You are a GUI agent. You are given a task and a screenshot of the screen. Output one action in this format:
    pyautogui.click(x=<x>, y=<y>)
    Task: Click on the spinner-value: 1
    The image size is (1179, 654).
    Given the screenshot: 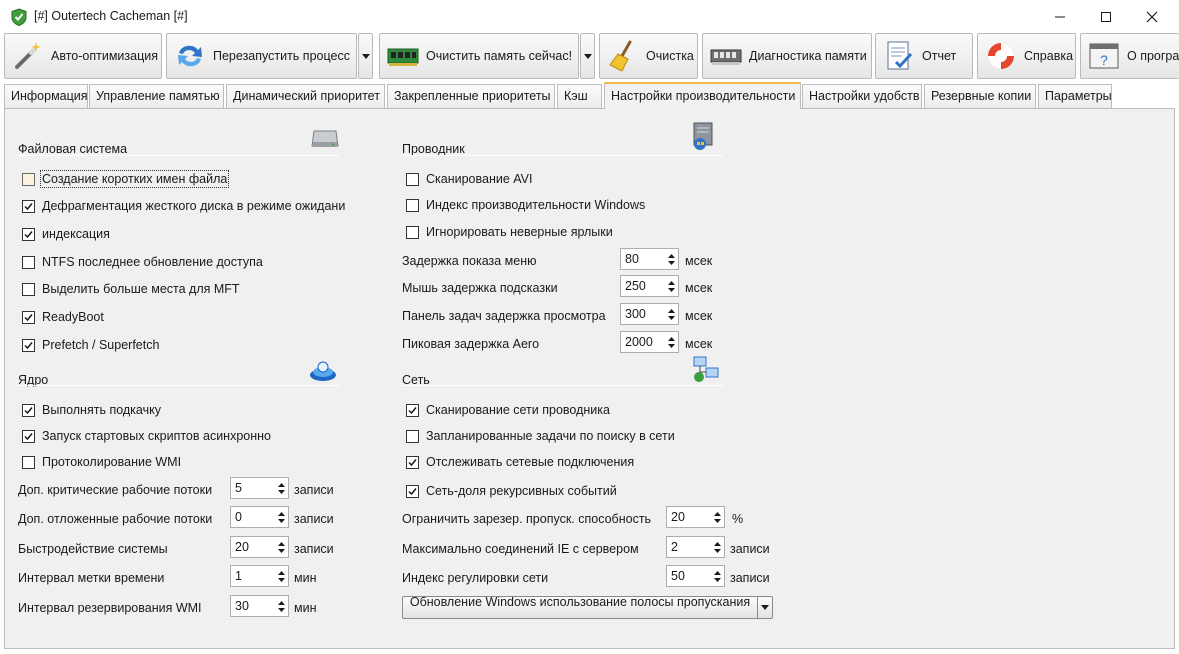 What is the action you would take?
    pyautogui.click(x=252, y=576)
    